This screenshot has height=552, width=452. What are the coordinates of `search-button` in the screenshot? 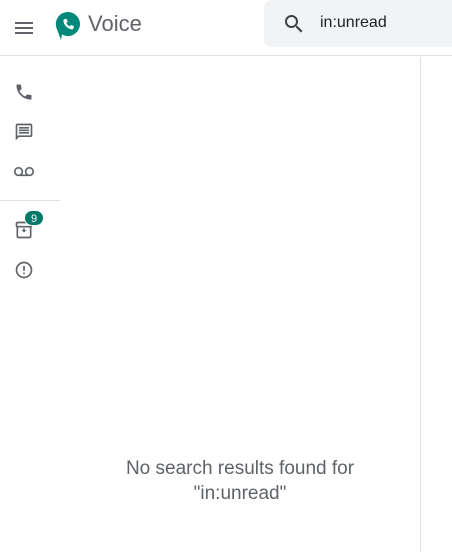 It's located at (294, 24).